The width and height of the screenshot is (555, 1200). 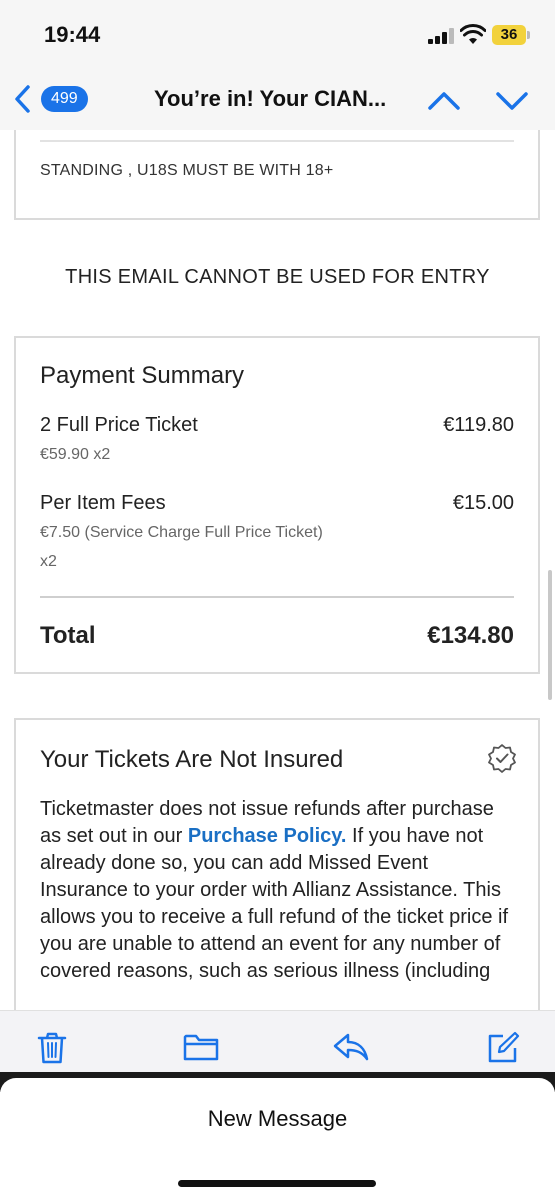 I want to click on battery-tip, so click(x=528, y=35).